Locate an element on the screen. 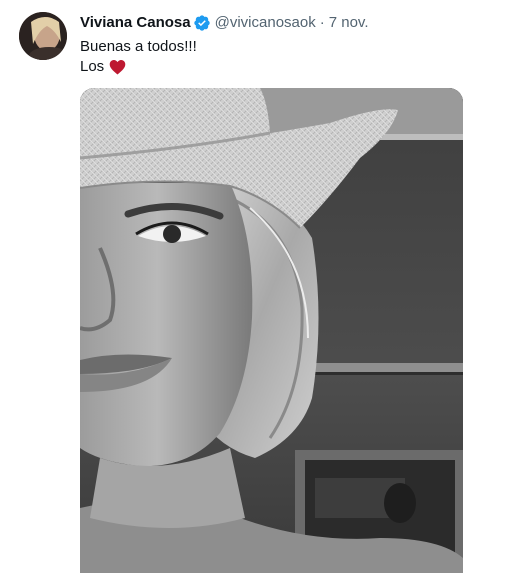 This screenshot has height=573, width=526. avatar-photo is located at coordinates (43, 36).